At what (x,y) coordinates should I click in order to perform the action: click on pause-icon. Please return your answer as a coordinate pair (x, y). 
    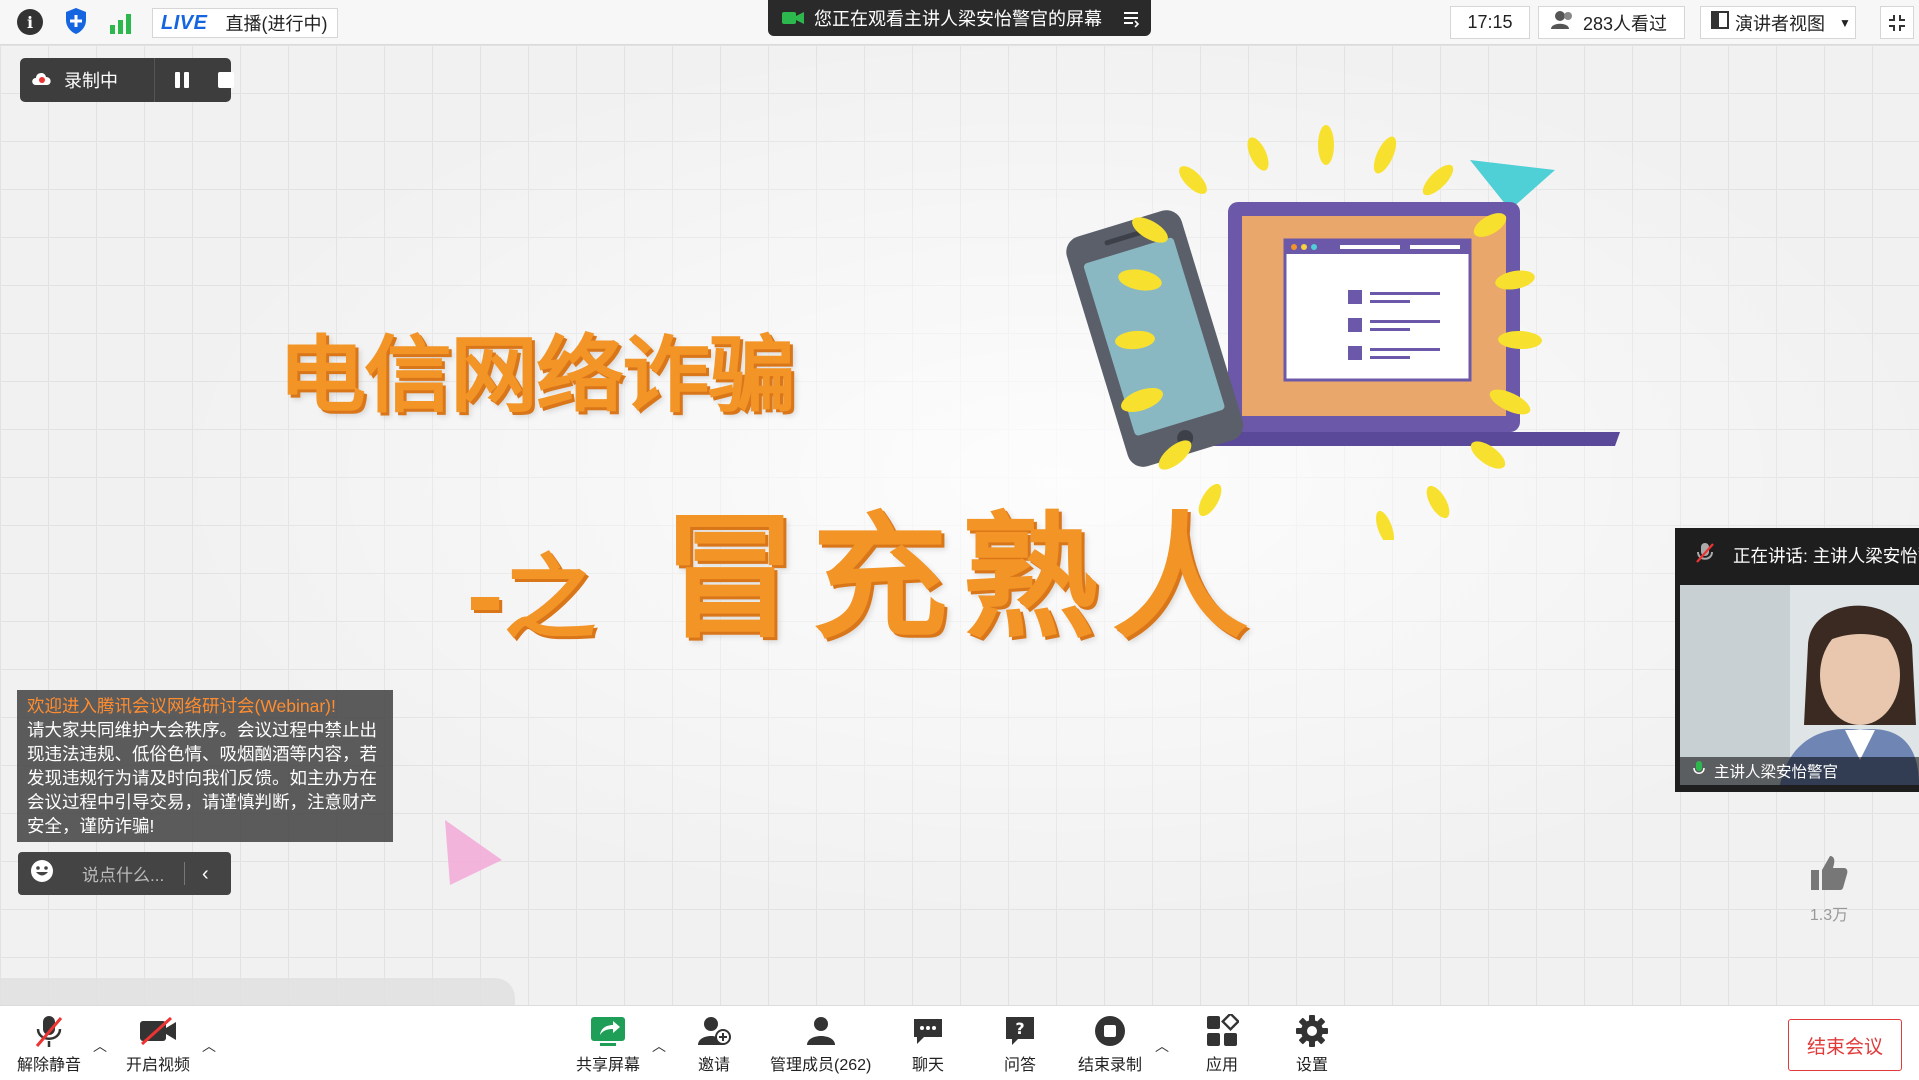
    Looking at the image, I should click on (182, 82).